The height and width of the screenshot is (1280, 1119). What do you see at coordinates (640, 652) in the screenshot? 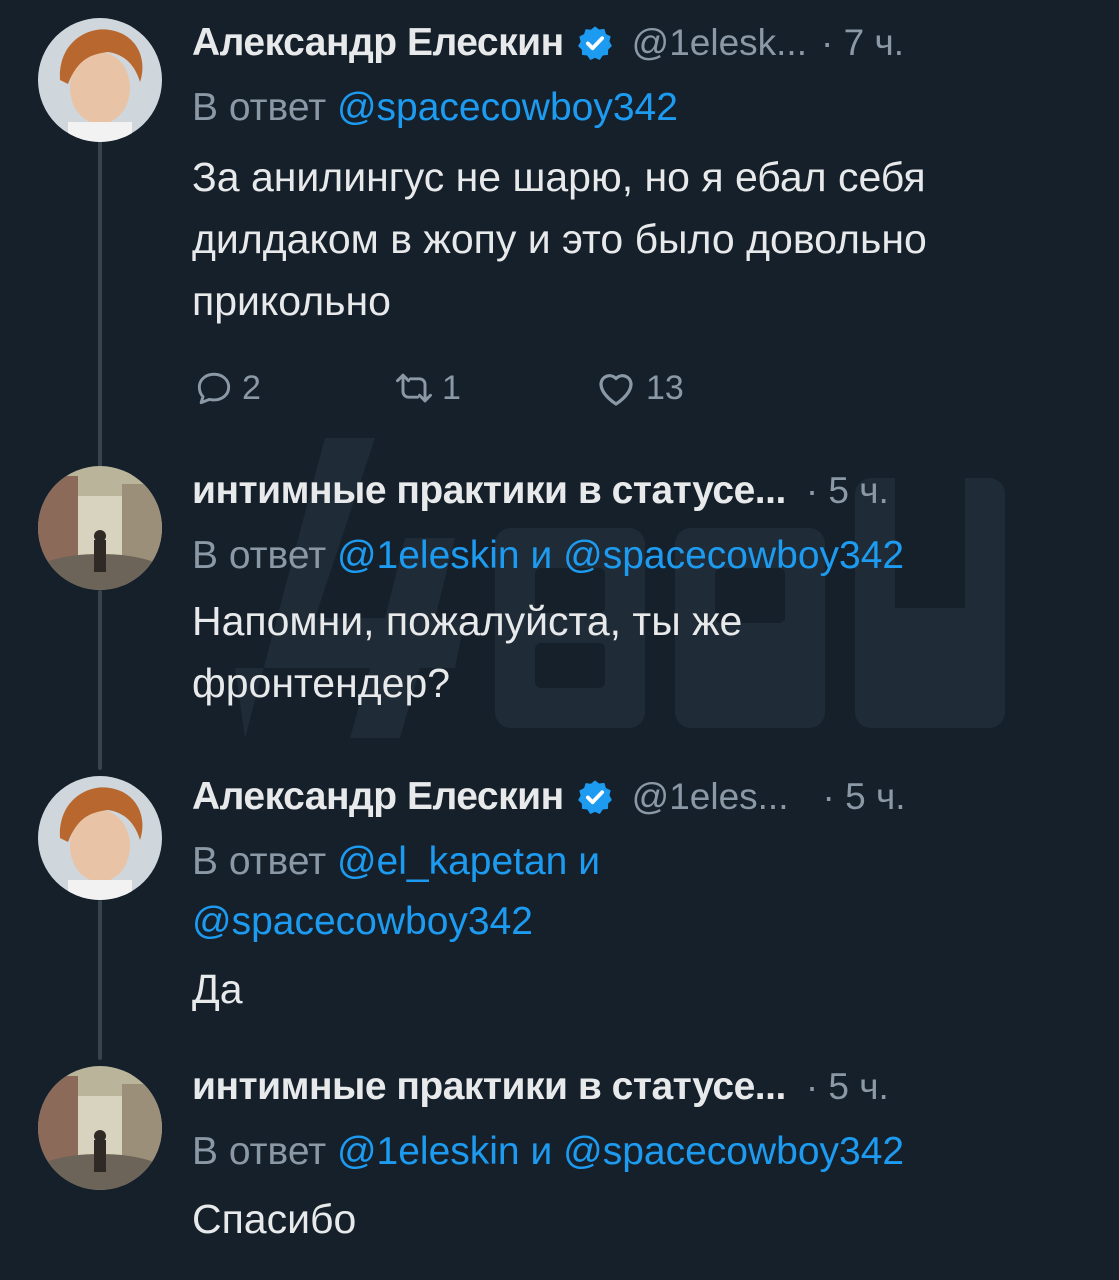
I see `tweet-text: Напомни, пожалуйста, ты же фронтендер?` at bounding box center [640, 652].